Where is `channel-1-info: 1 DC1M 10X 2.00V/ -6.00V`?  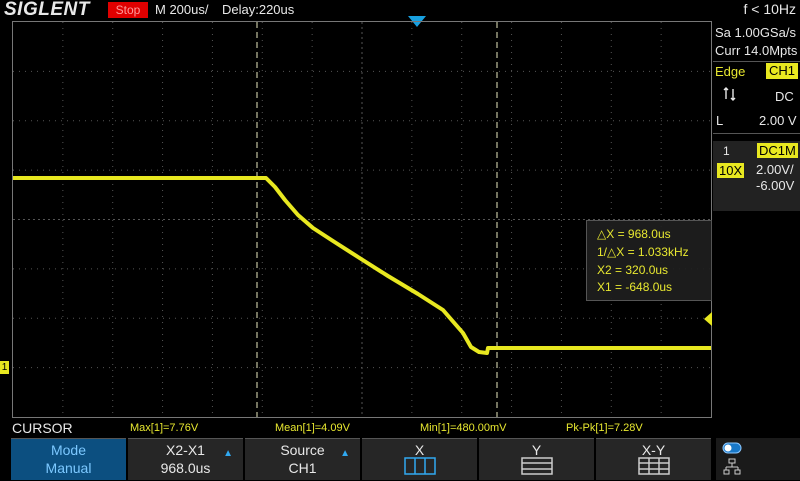 channel-1-info: 1 DC1M 10X 2.00V/ -6.00V is located at coordinates (756, 176).